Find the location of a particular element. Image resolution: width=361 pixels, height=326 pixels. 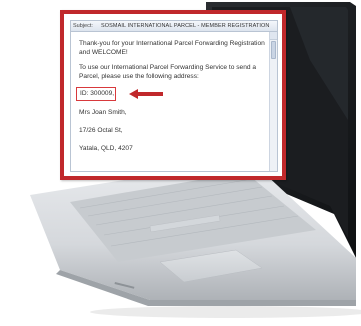

scroll-up-button is located at coordinates (273, 36).